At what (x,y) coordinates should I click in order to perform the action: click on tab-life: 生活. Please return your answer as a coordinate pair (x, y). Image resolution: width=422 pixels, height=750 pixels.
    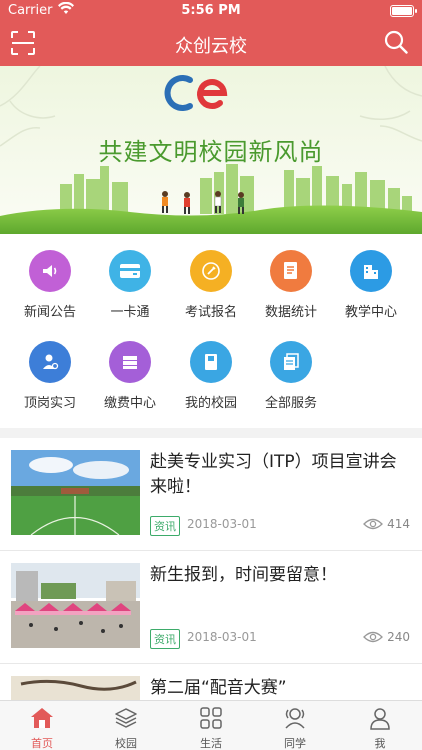
    Looking at the image, I should click on (211, 725).